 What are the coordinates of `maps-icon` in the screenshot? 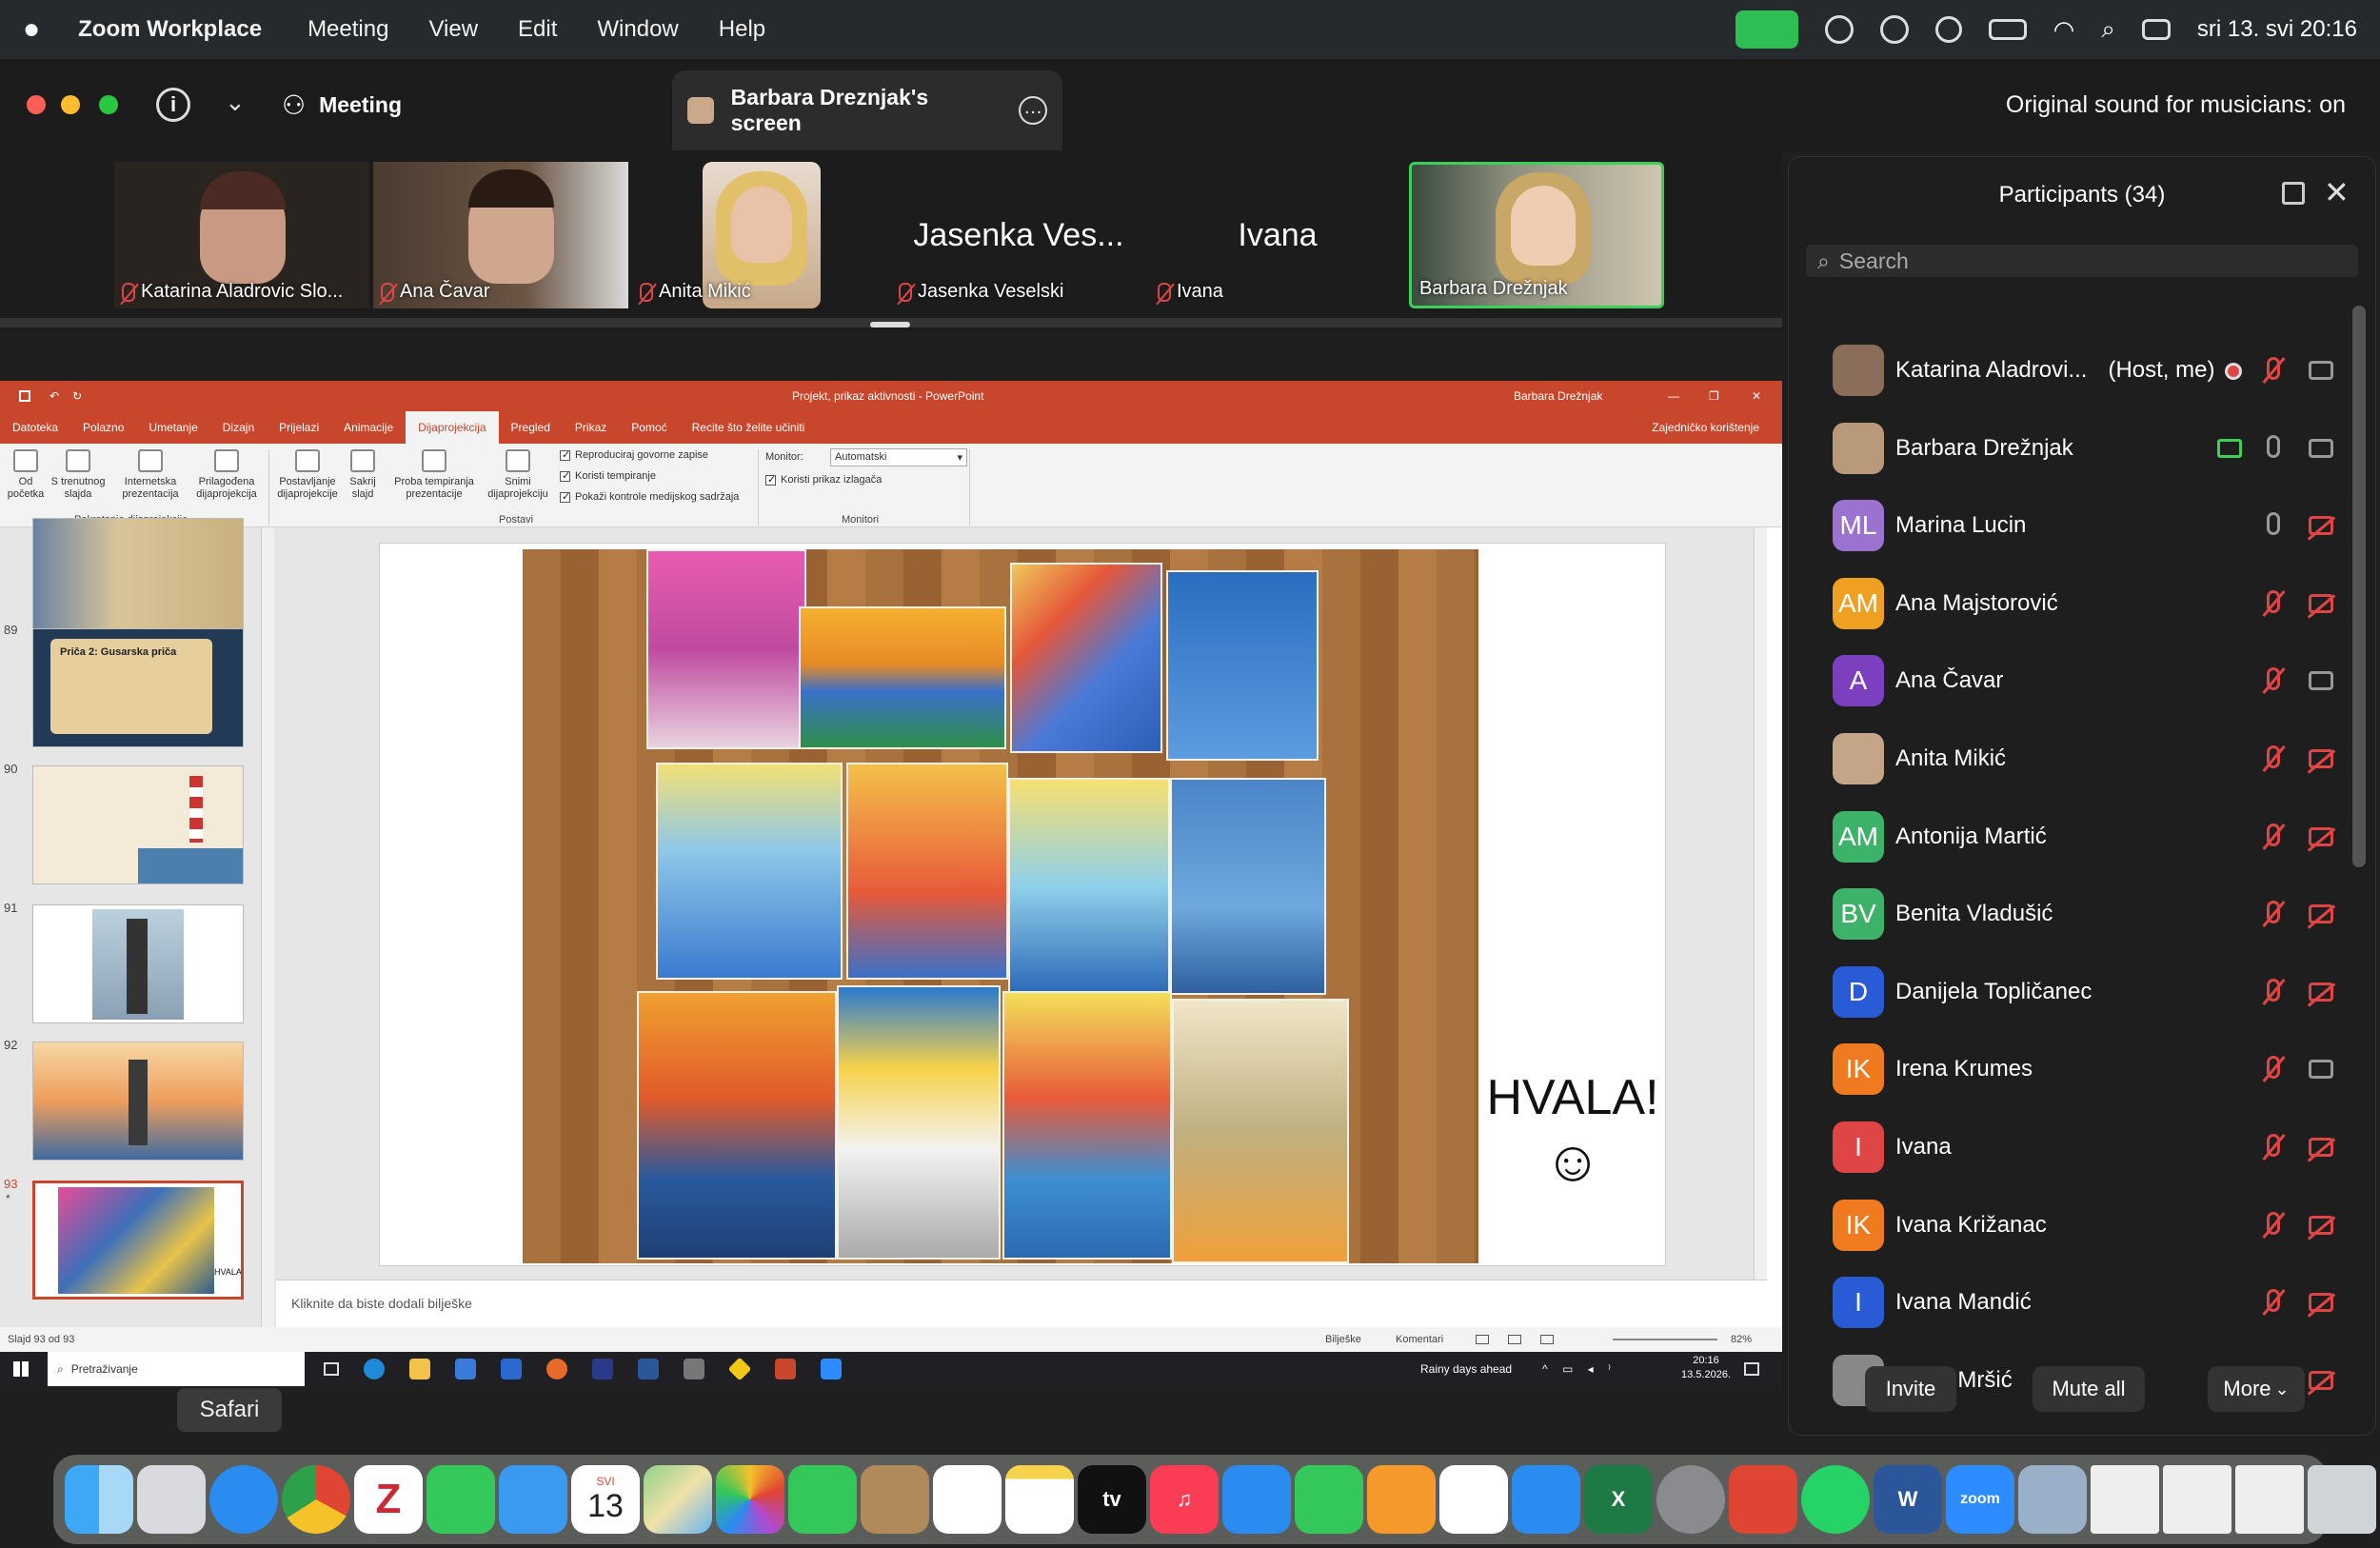 It's located at (678, 1499).